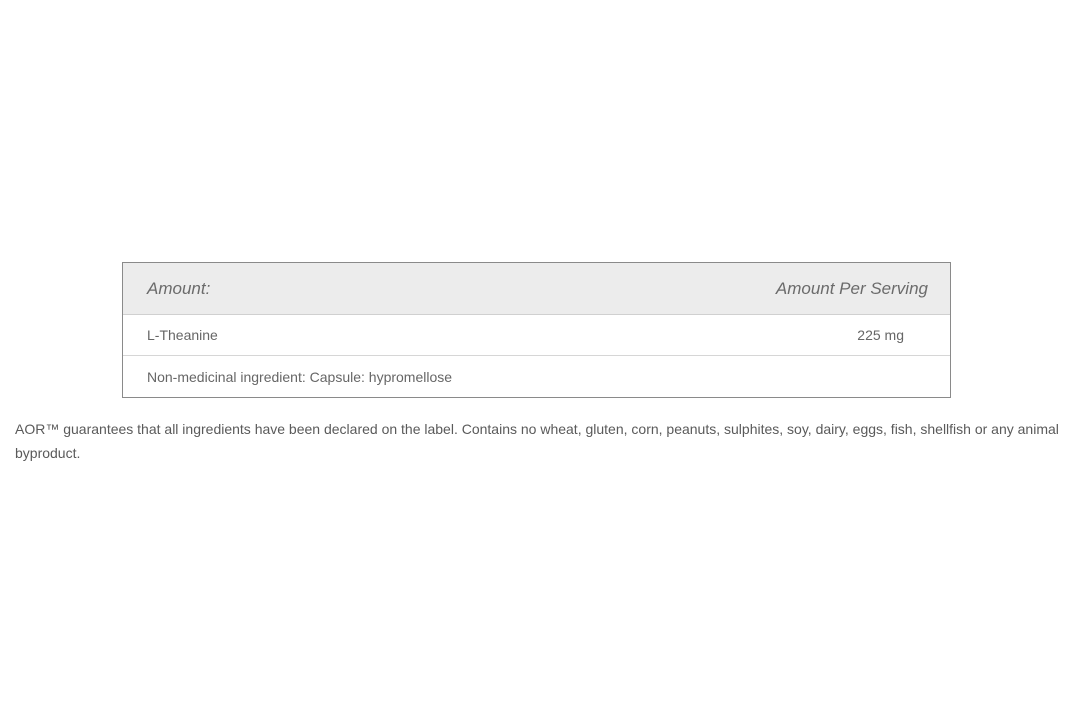  I want to click on header-amount-per-serving: Amount Per Serving, so click(851, 288).